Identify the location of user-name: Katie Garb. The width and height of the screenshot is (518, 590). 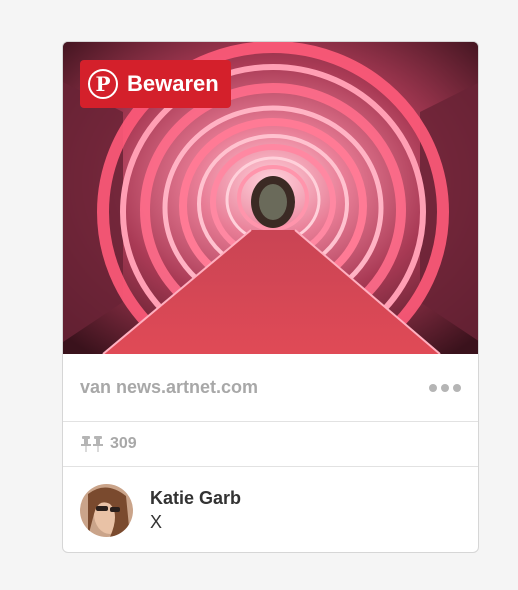
(195, 498).